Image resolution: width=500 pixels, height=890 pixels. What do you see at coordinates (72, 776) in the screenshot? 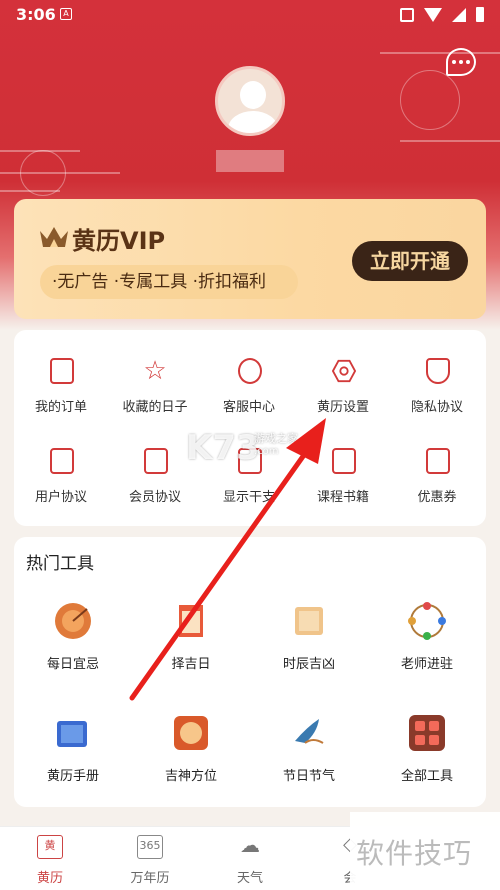
I see `tool-label: 黄历手册` at bounding box center [72, 776].